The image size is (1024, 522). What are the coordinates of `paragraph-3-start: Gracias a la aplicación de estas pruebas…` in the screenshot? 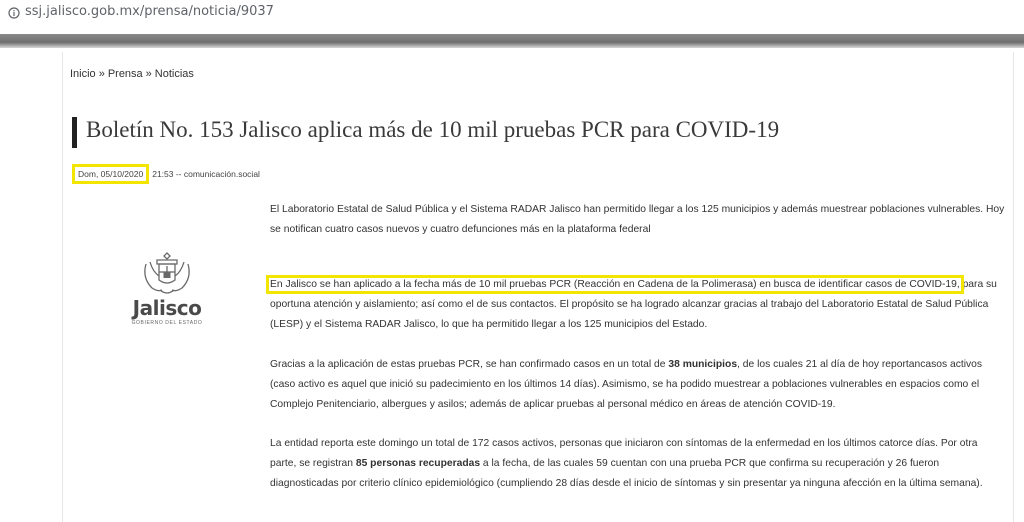 It's located at (469, 364).